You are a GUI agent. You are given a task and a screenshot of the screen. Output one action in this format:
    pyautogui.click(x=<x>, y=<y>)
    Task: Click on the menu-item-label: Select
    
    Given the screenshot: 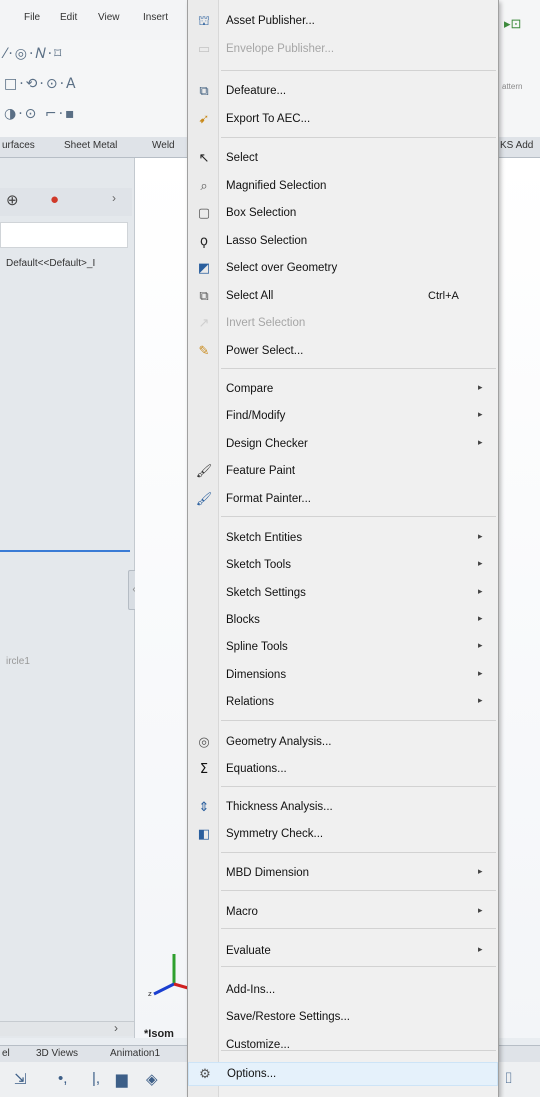 What is the action you would take?
    pyautogui.click(x=242, y=158)
    